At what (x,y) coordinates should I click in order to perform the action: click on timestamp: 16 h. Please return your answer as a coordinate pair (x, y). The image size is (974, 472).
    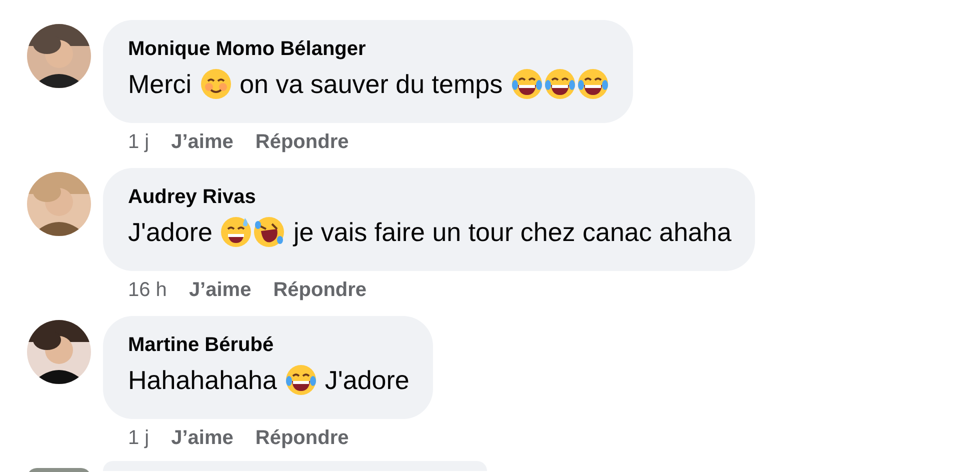
    Looking at the image, I should click on (147, 290).